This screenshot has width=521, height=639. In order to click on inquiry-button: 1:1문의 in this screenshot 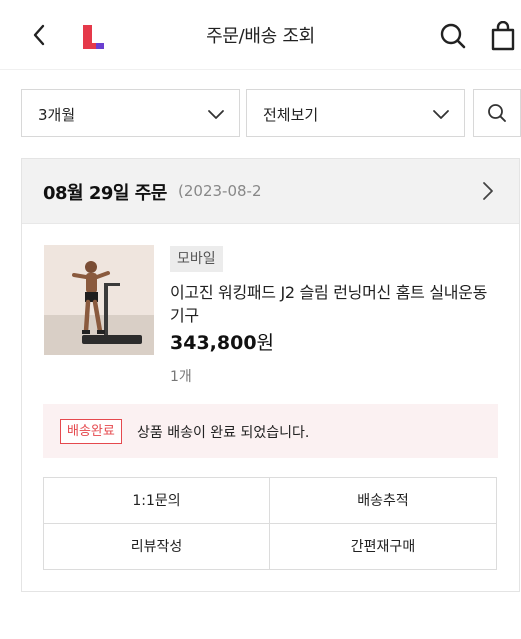, I will do `click(157, 501)`.